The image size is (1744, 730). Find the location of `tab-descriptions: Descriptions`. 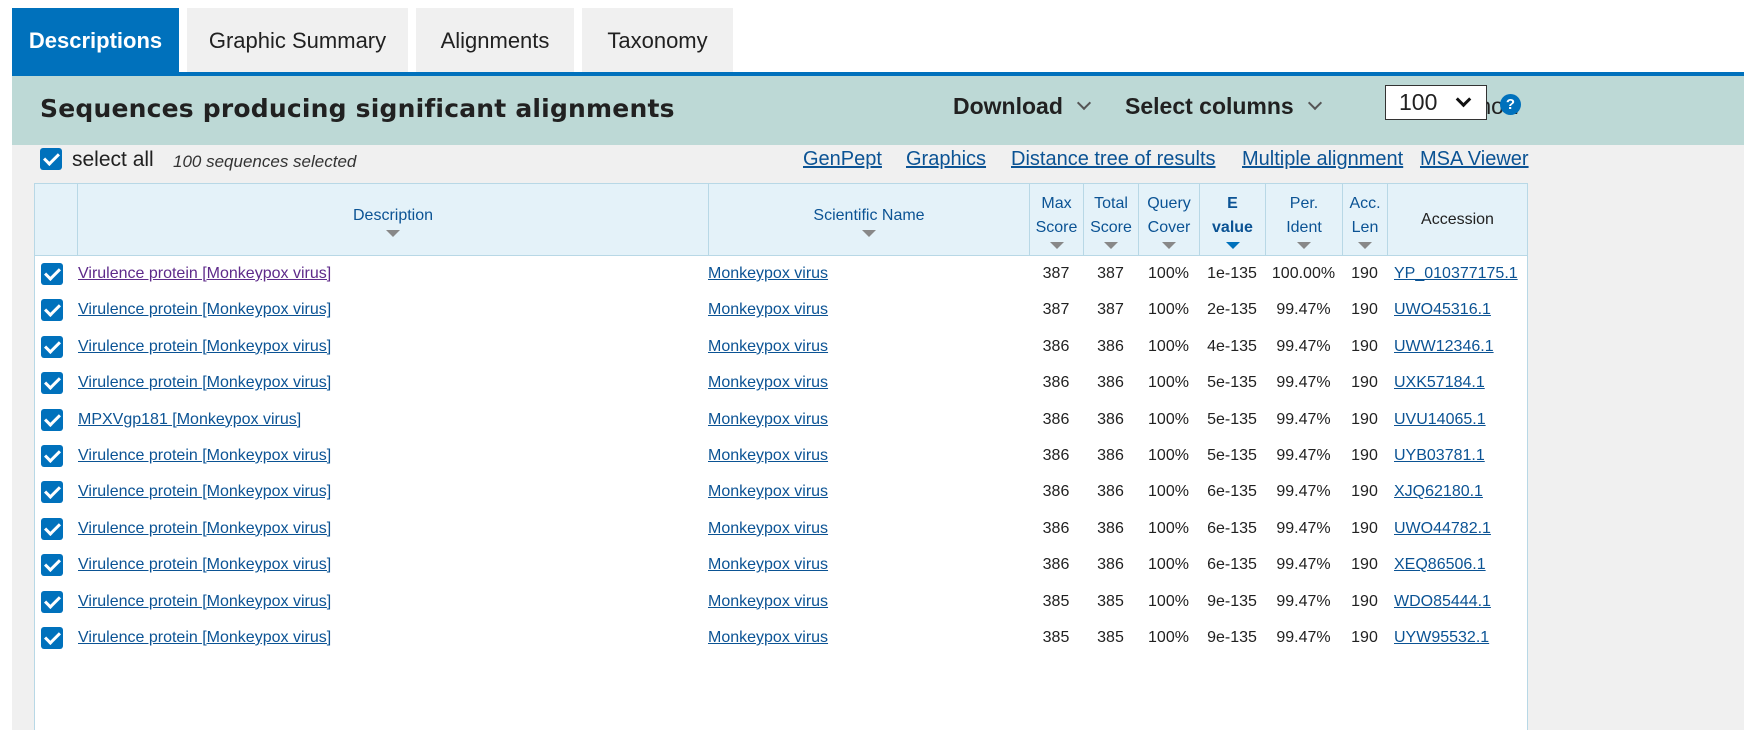

tab-descriptions: Descriptions is located at coordinates (95, 41).